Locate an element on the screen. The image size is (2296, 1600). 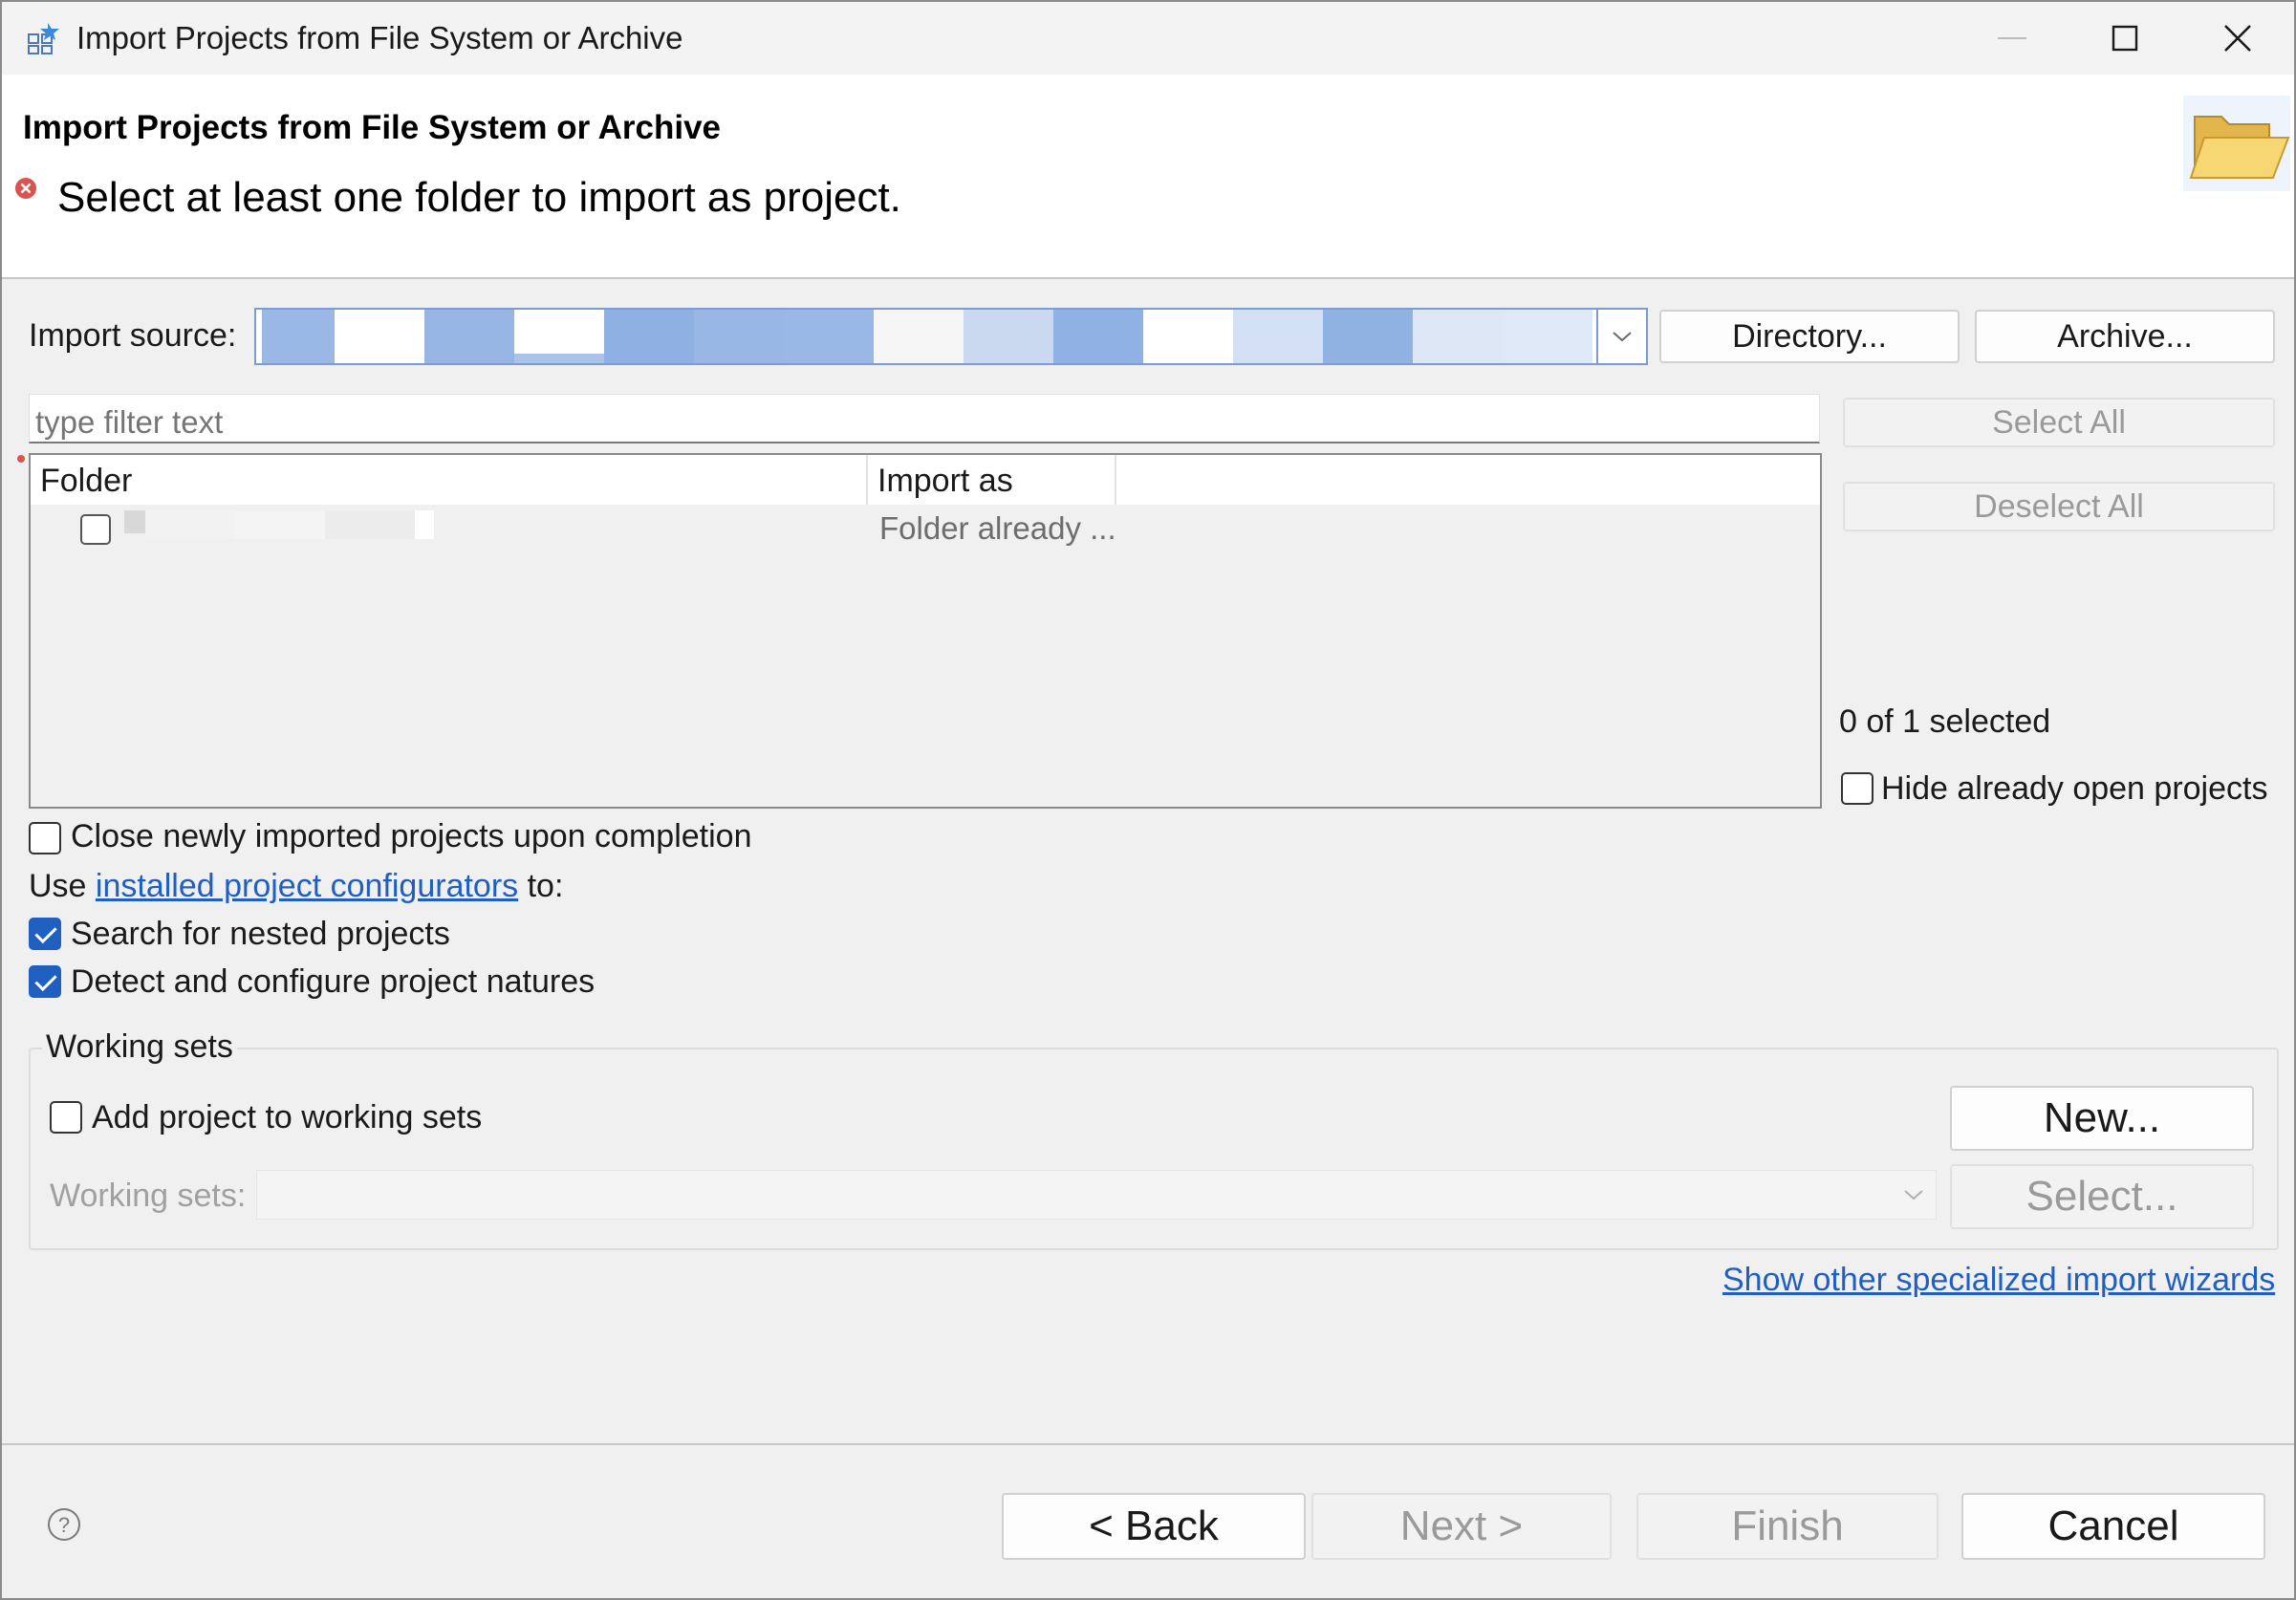
column-header-empty is located at coordinates (1468, 480).